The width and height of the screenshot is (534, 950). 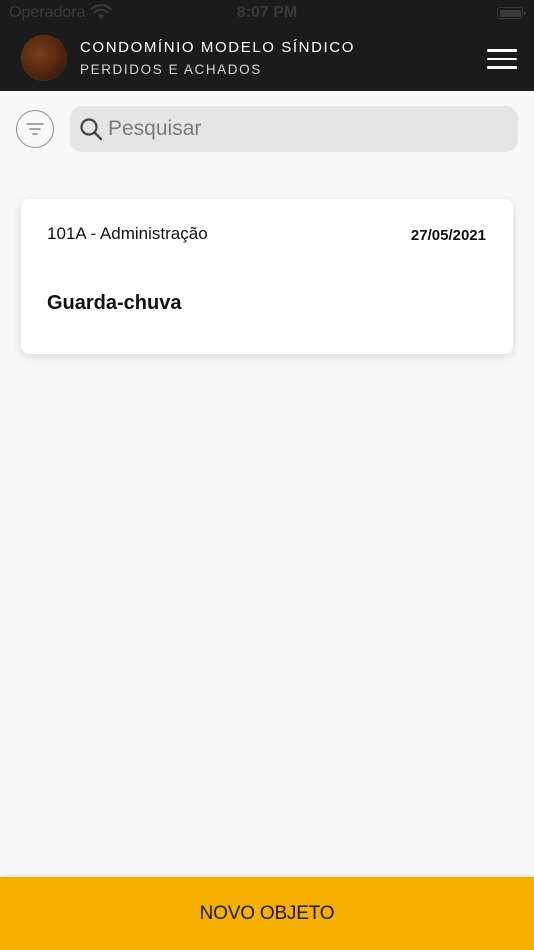 I want to click on status-bar: Operadora 8:07 PM, so click(x=267, y=14).